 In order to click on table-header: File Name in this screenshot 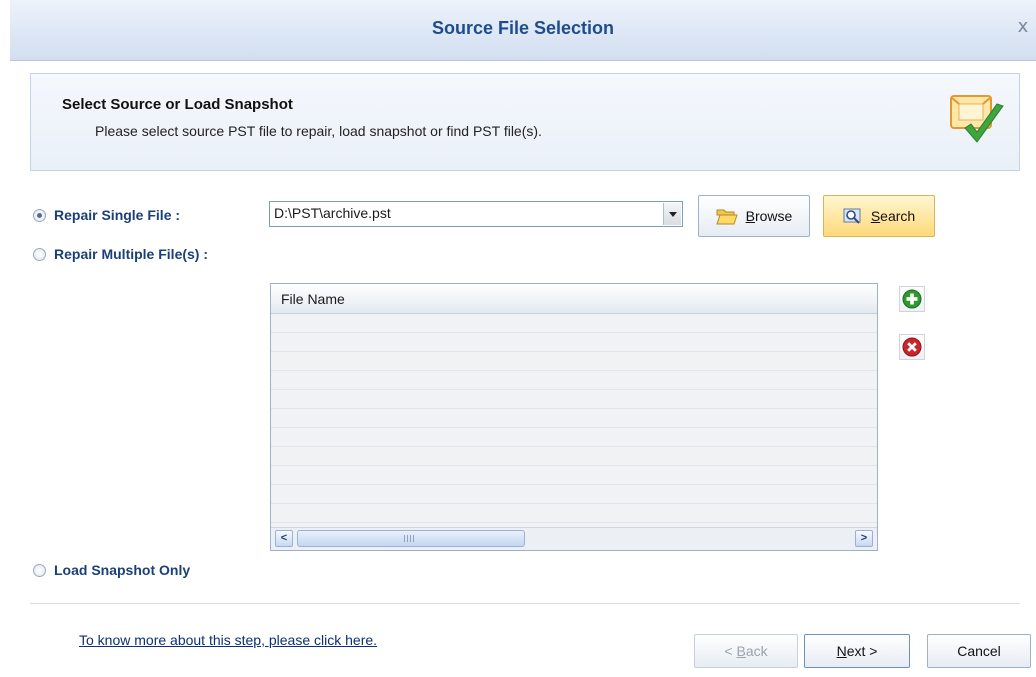, I will do `click(574, 299)`.